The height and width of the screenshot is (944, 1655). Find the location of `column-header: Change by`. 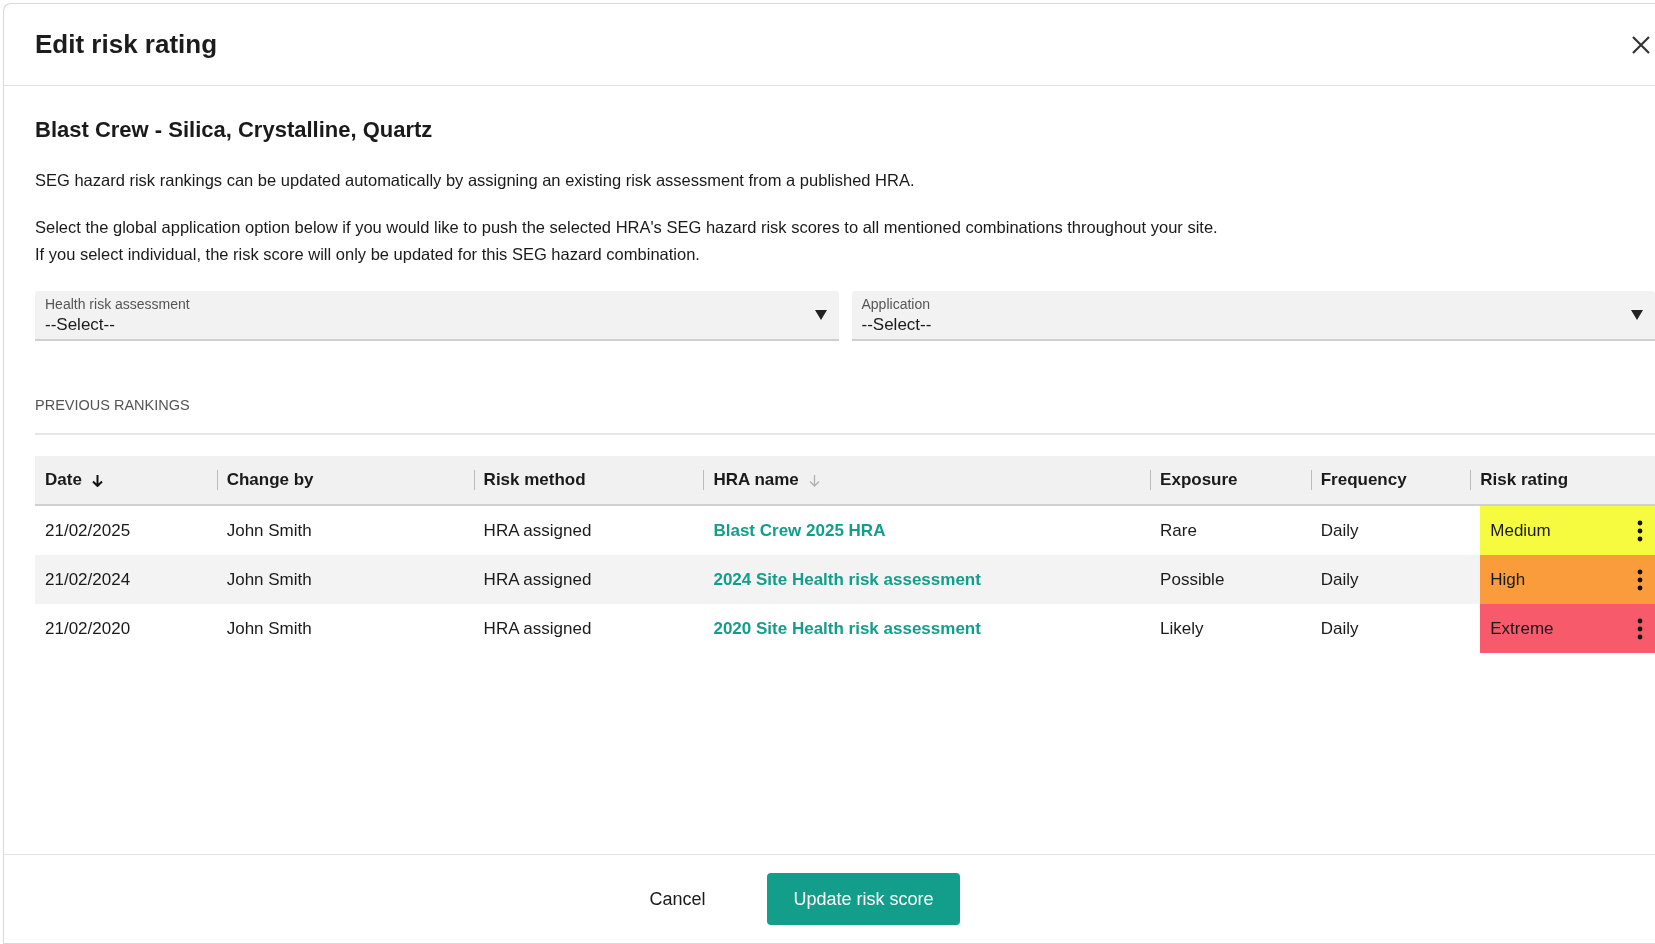

column-header: Change by is located at coordinates (270, 480).